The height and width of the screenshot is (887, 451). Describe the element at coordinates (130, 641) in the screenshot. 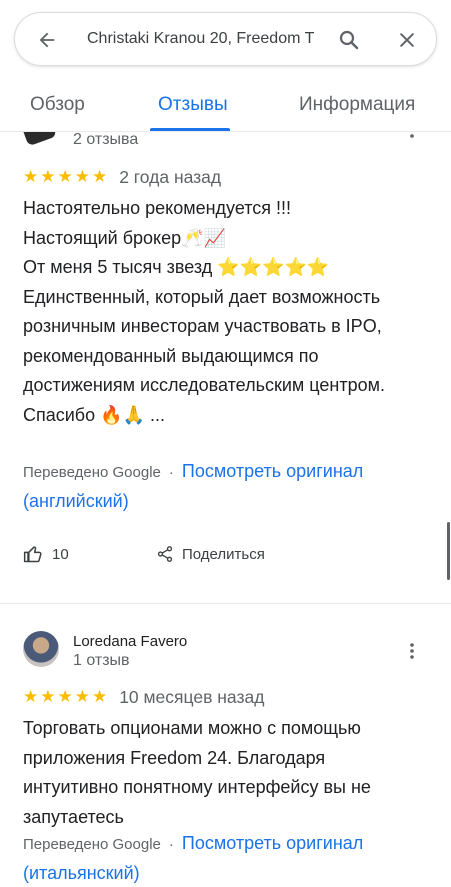

I see `reviewer-name: Loredana Favero` at that location.